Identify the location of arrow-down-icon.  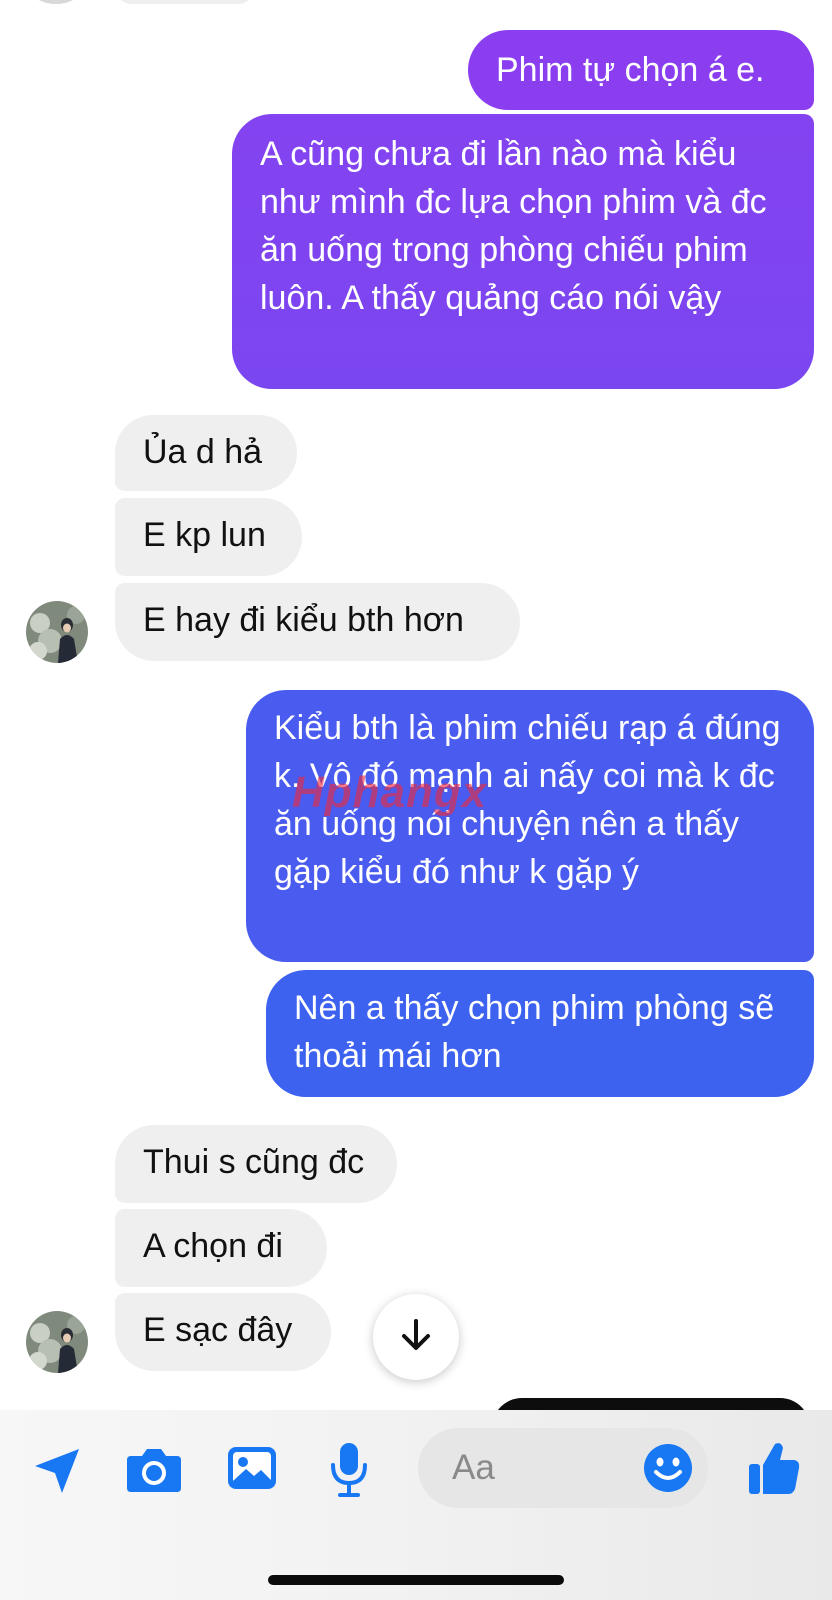
(416, 1337).